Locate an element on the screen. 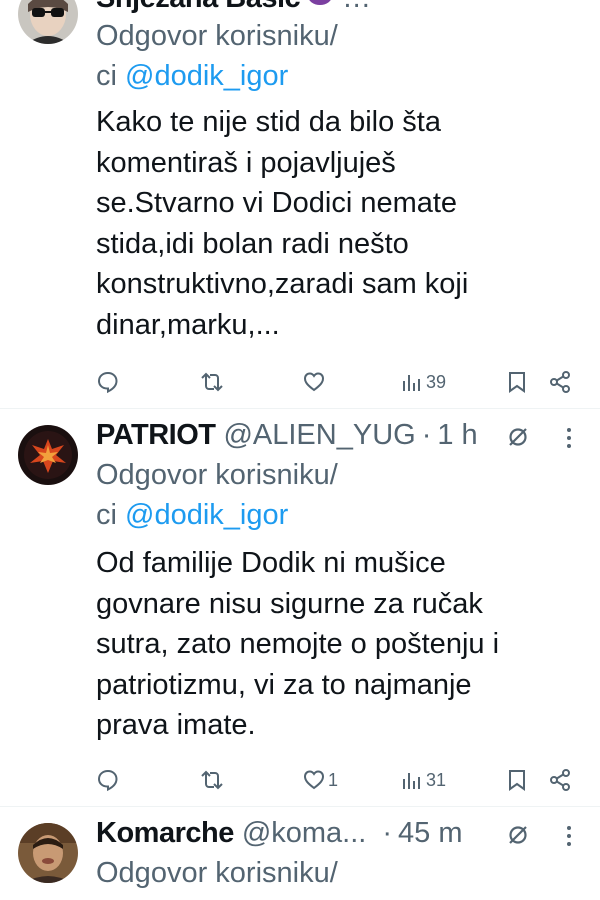 This screenshot has width=600, height=900. display-name: Komarche is located at coordinates (165, 833).